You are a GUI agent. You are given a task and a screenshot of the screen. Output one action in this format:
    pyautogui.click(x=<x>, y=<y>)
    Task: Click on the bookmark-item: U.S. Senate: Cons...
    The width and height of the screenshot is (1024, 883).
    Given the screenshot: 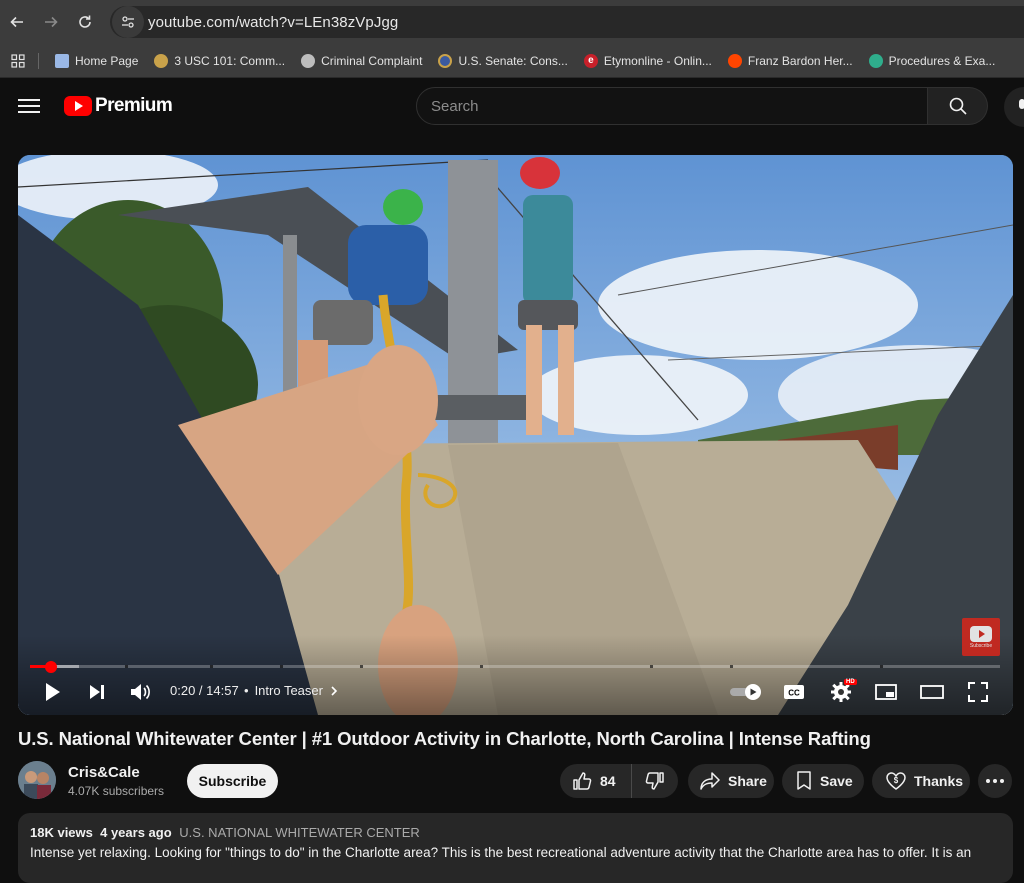 What is the action you would take?
    pyautogui.click(x=502, y=61)
    